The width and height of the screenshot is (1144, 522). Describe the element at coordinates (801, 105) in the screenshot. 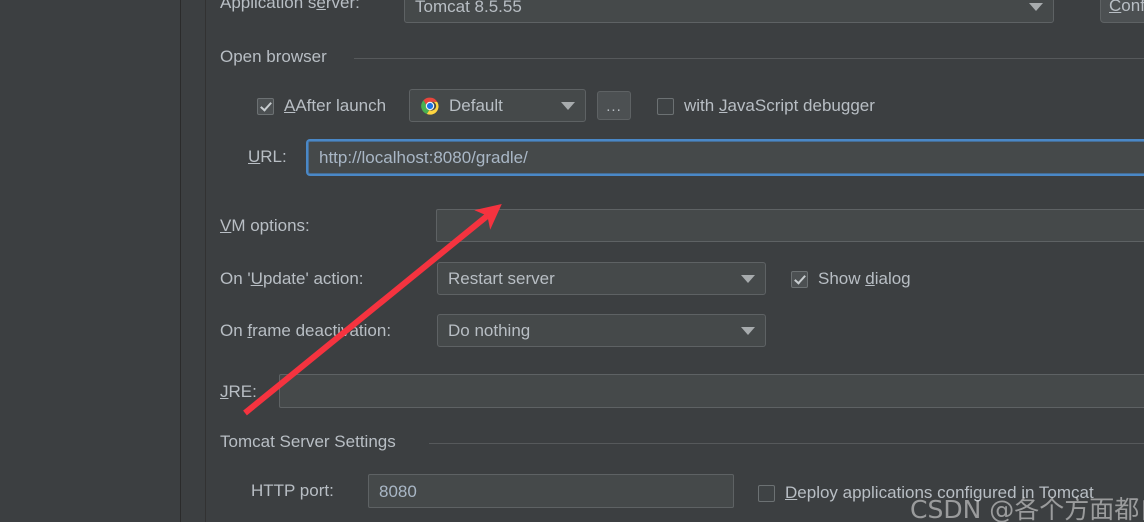

I see `js-debugger-label-post: avaScript debugger` at that location.